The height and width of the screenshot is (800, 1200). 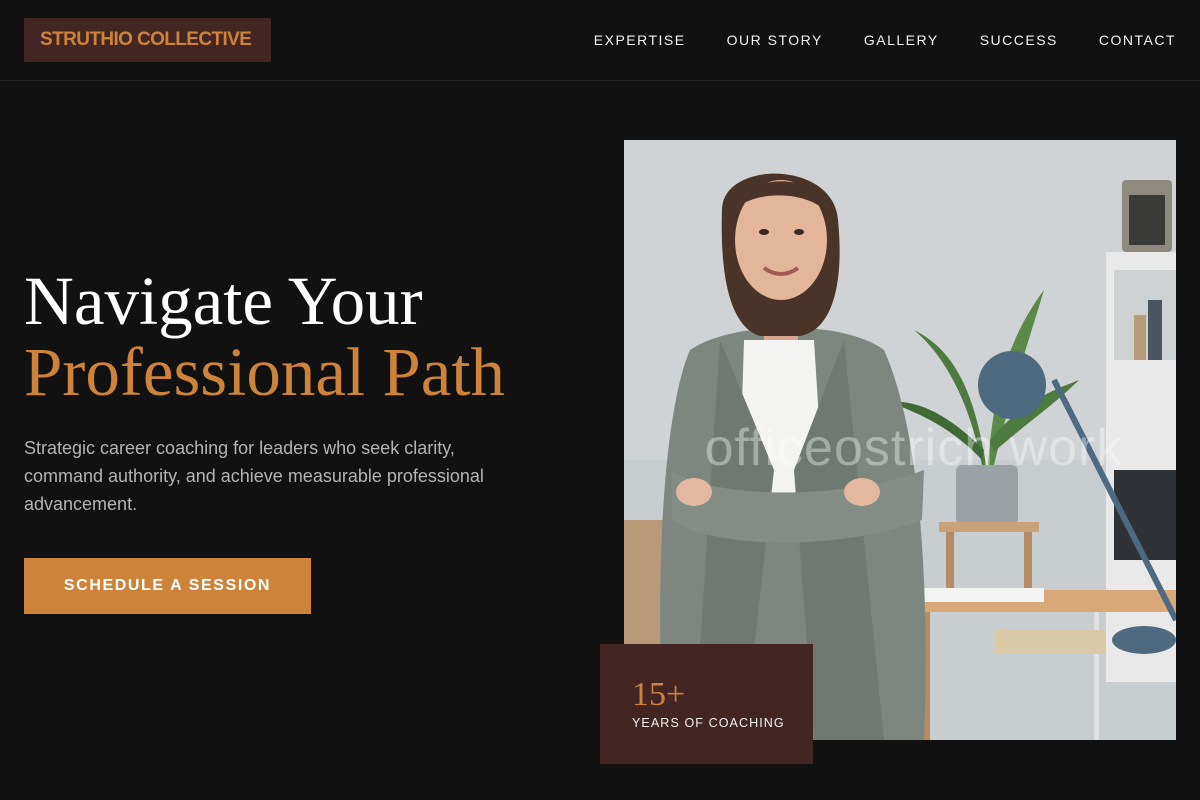 What do you see at coordinates (901, 40) in the screenshot?
I see `nav-item-gallery: GALLERY` at bounding box center [901, 40].